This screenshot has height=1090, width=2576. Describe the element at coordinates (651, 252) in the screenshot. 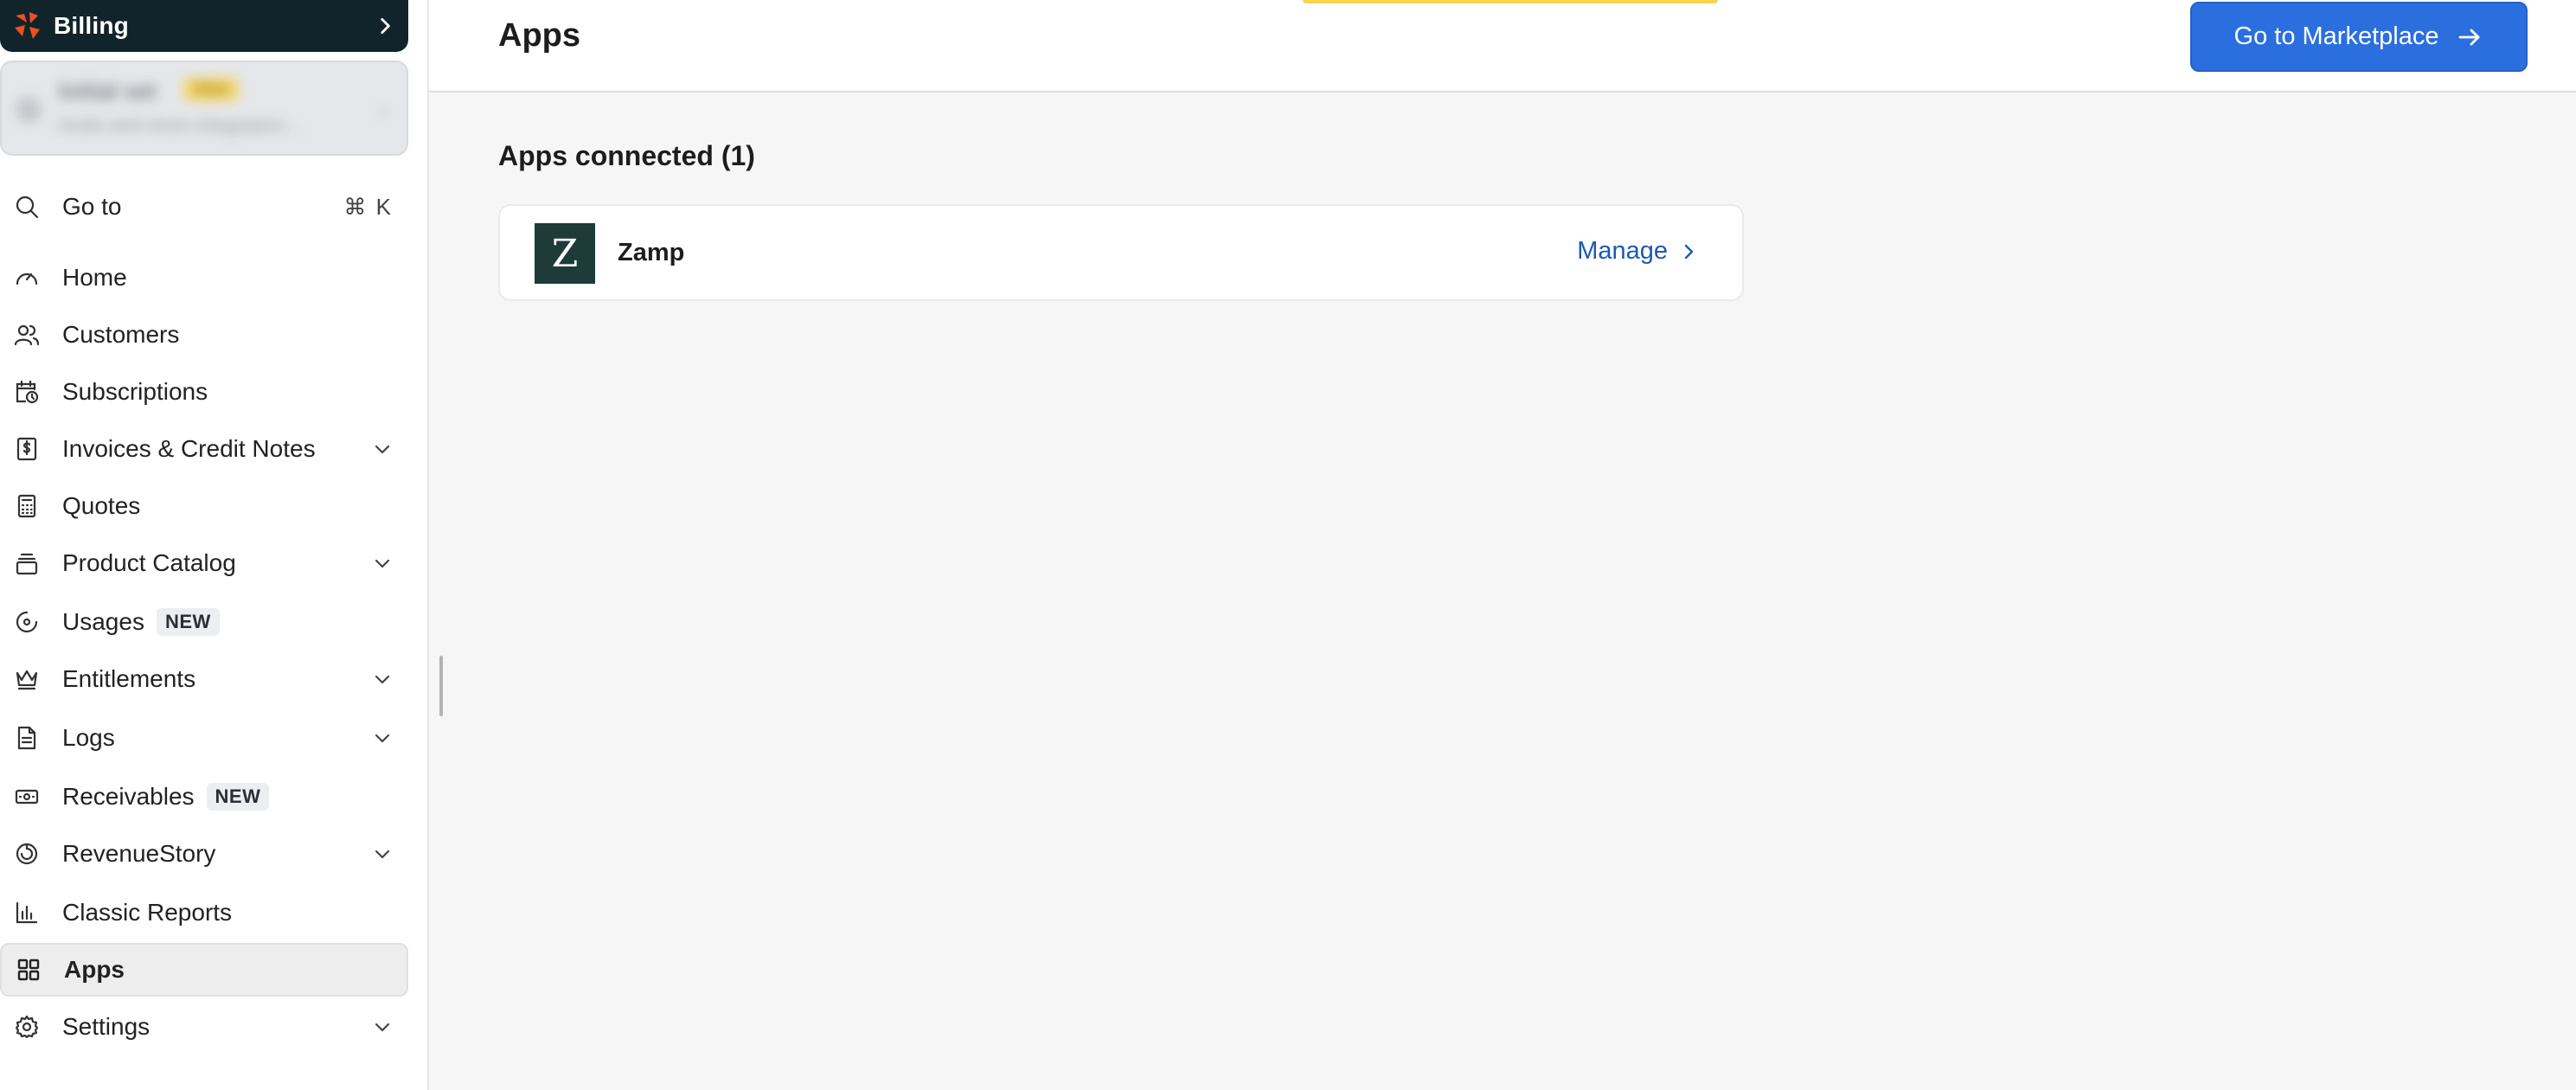

I see `app-name: Zamp` at that location.